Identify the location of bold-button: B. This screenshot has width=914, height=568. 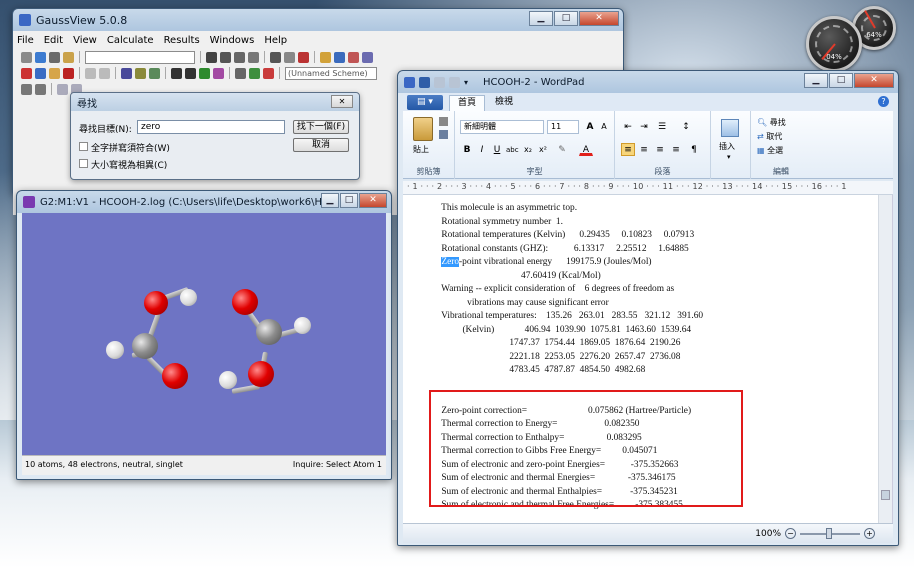
(467, 149).